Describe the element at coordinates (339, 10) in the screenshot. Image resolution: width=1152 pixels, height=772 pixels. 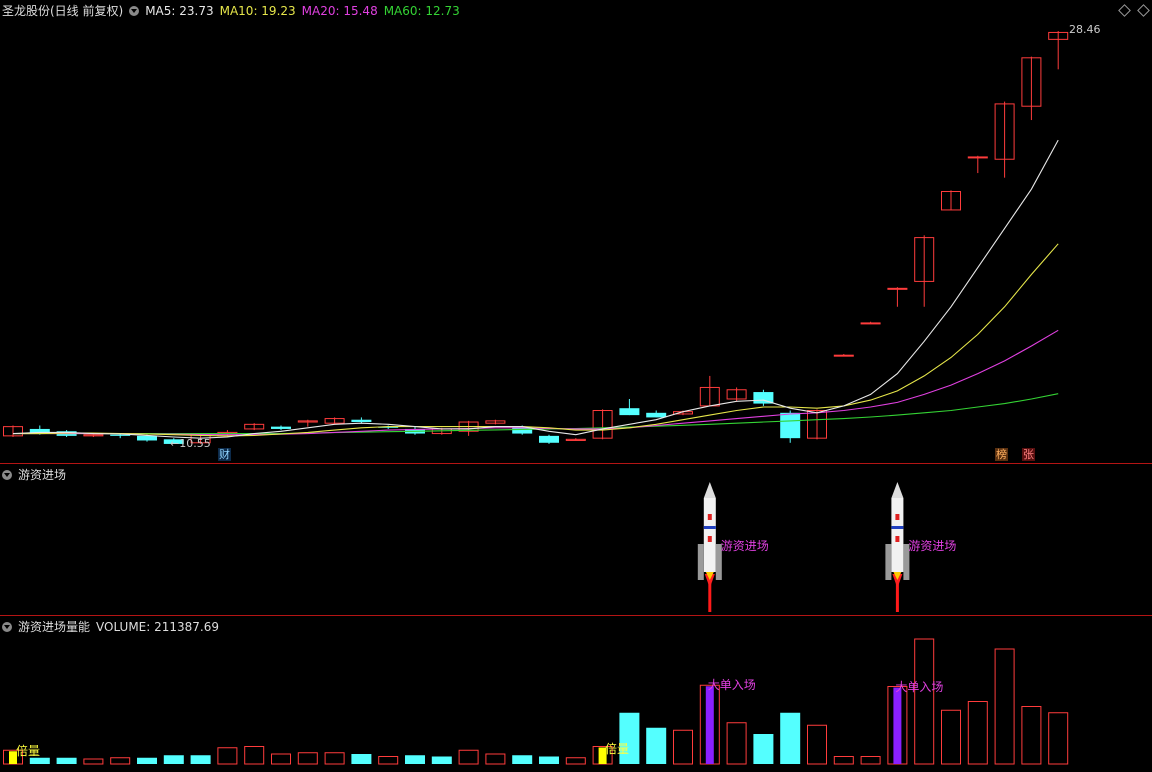
I see `ma20-readout: MA20: 15.48` at that location.